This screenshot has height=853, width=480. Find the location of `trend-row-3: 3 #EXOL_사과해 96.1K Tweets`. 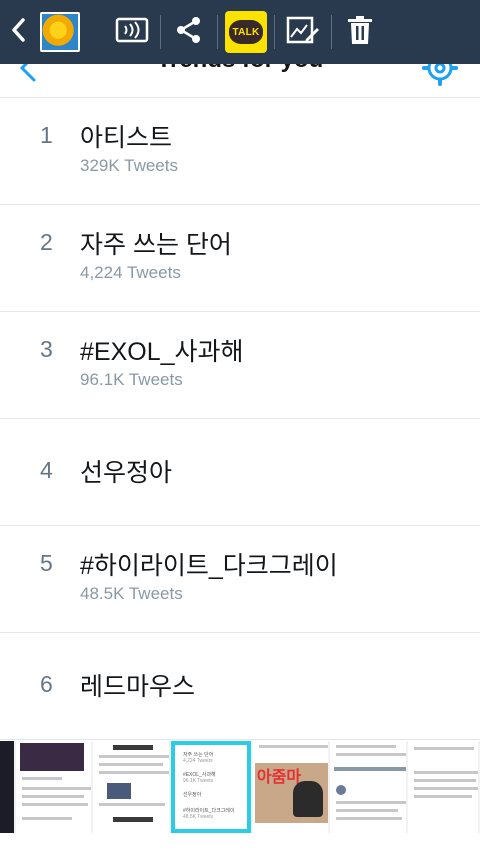

trend-row-3: 3 #EXOL_사과해 96.1K Tweets is located at coordinates (240, 365).